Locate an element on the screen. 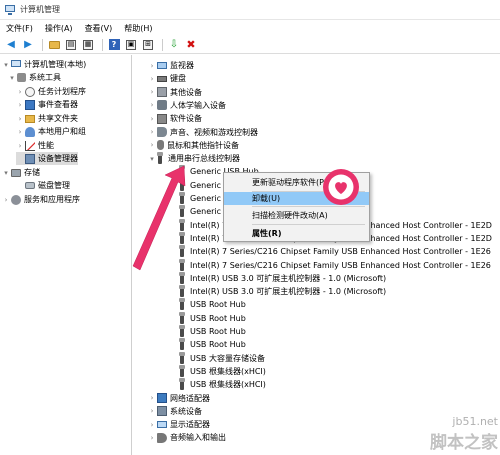 The width and height of the screenshot is (500, 455). performance-icon is located at coordinates (30, 145).